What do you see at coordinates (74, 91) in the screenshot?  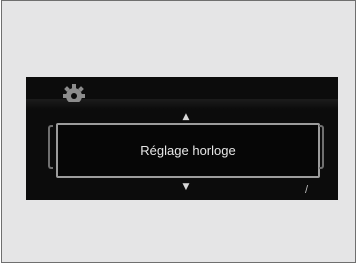 I see `gear-icon` at bounding box center [74, 91].